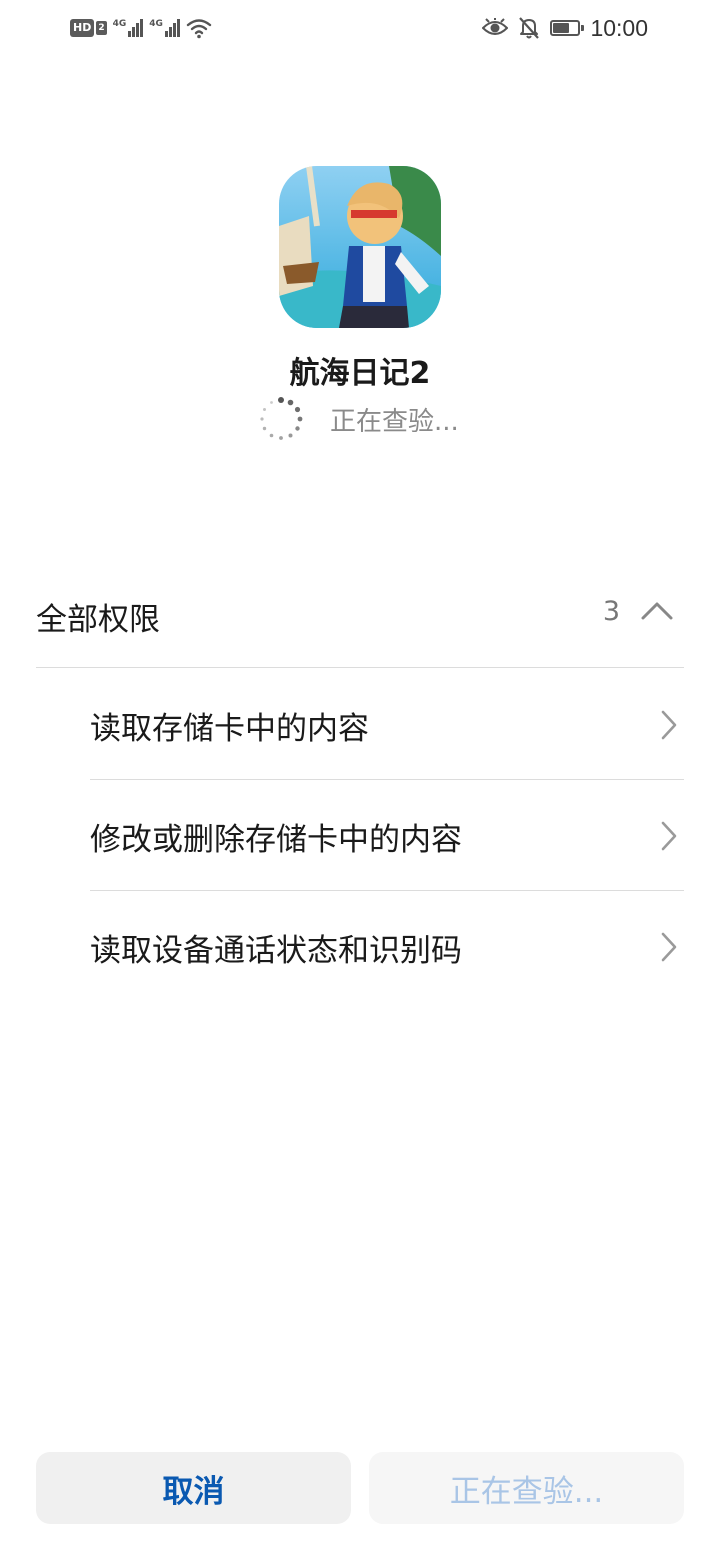 The width and height of the screenshot is (720, 1560). What do you see at coordinates (98, 620) in the screenshot?
I see `permissions-title: 全部权限` at bounding box center [98, 620].